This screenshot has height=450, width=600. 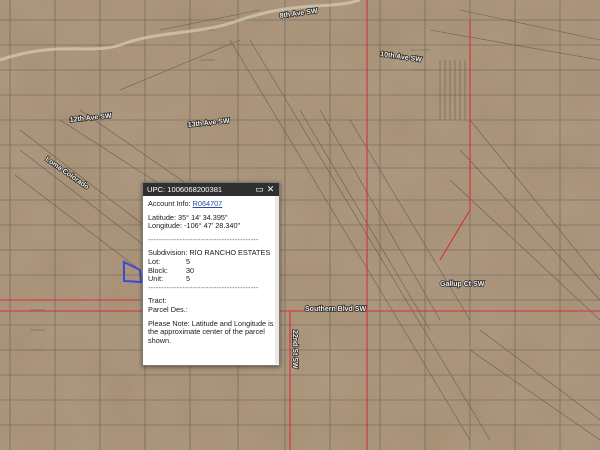 What do you see at coordinates (185, 189) in the screenshot?
I see `popup-title: UPC: 1006068200381` at bounding box center [185, 189].